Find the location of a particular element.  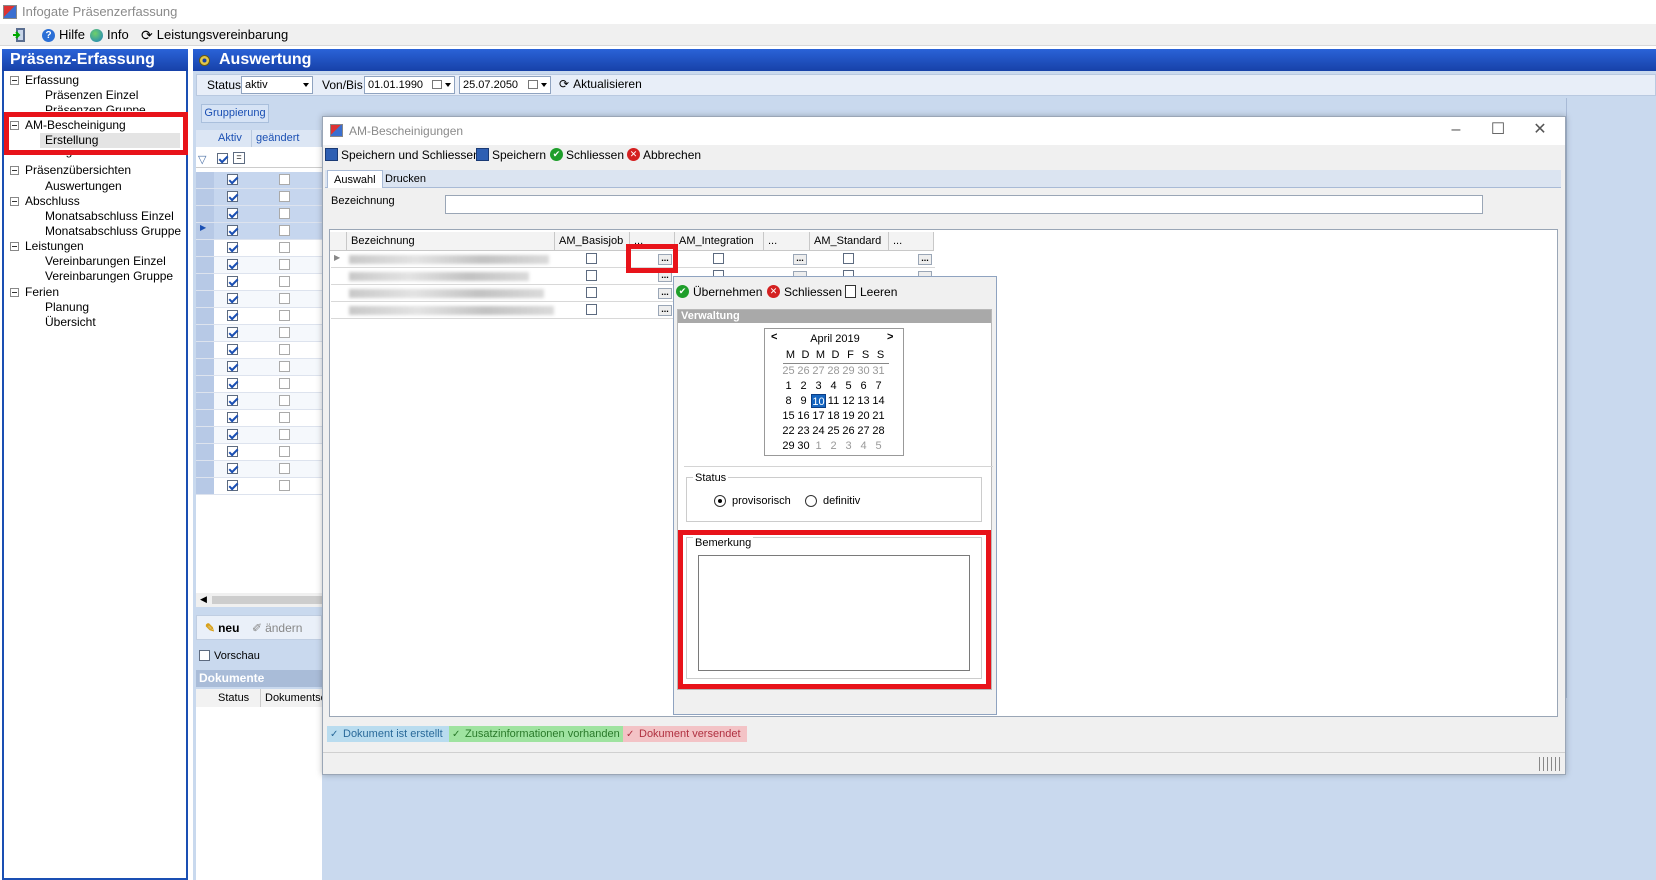

am-integration-checkbox is located at coordinates (718, 258).